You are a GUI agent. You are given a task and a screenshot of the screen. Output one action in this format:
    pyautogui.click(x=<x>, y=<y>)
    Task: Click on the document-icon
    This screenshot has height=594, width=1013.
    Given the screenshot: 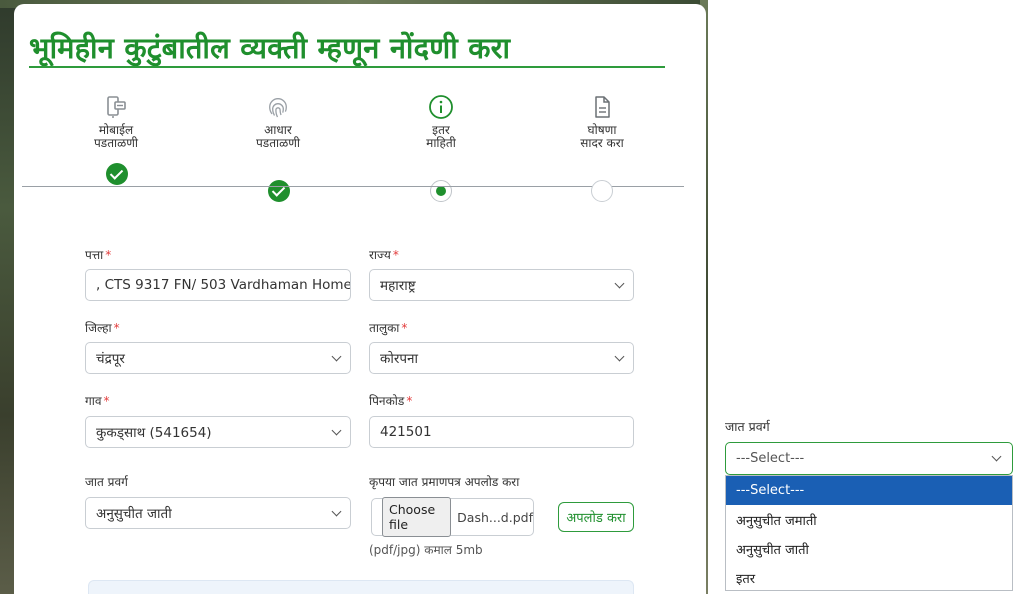 What is the action you would take?
    pyautogui.click(x=602, y=107)
    